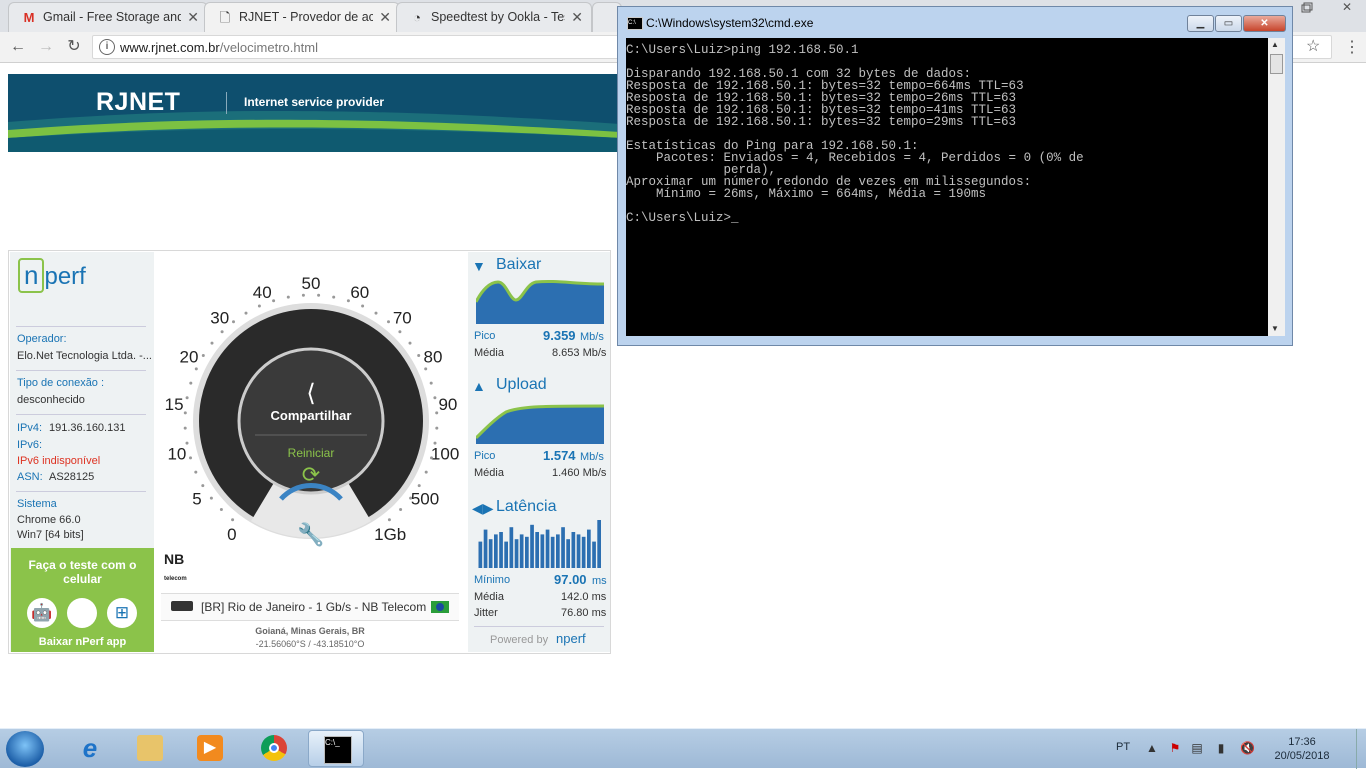  What do you see at coordinates (1197, 748) in the screenshot?
I see `device-icon: ▤` at bounding box center [1197, 748].